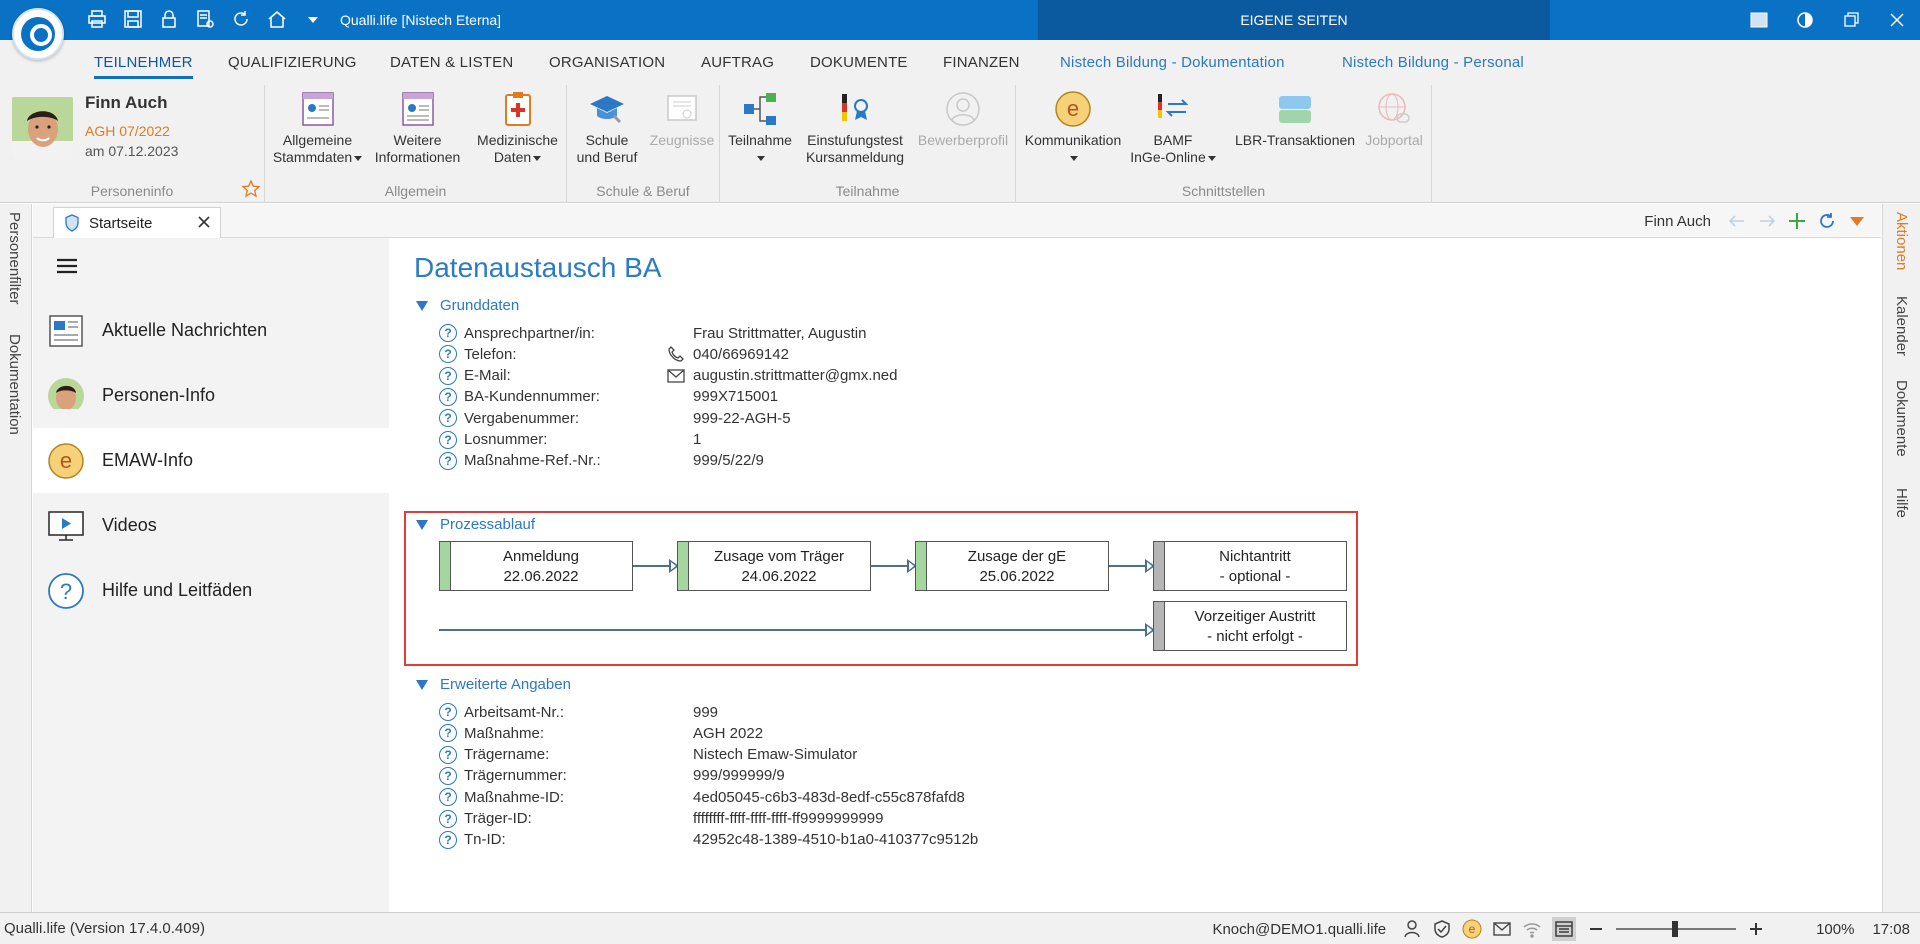 The width and height of the screenshot is (1920, 944). I want to click on layout-toggle-icon, so click(1564, 929).